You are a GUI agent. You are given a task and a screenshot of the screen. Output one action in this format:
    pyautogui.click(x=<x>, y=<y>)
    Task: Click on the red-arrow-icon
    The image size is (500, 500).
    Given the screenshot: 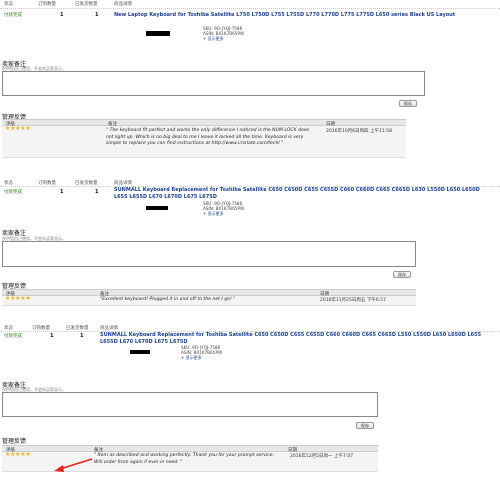 What is the action you would take?
    pyautogui.click(x=73, y=465)
    